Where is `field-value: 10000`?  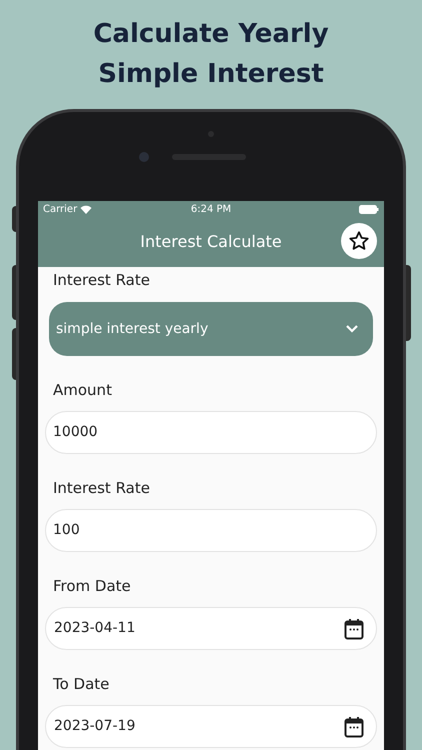
field-value: 10000 is located at coordinates (75, 432).